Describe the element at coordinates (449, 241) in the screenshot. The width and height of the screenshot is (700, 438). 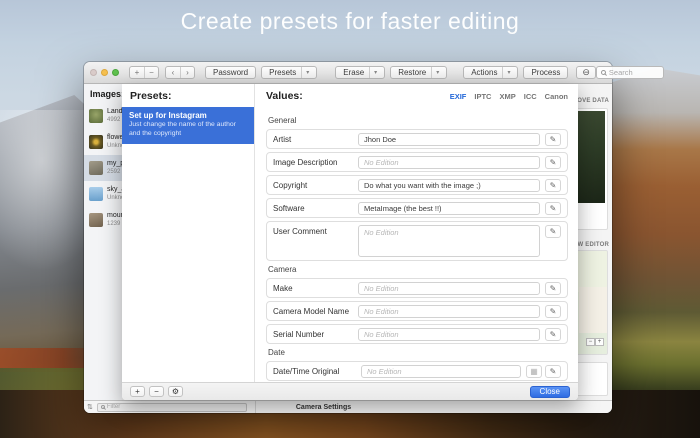
I see `user-comment-textarea: No Edition` at that location.